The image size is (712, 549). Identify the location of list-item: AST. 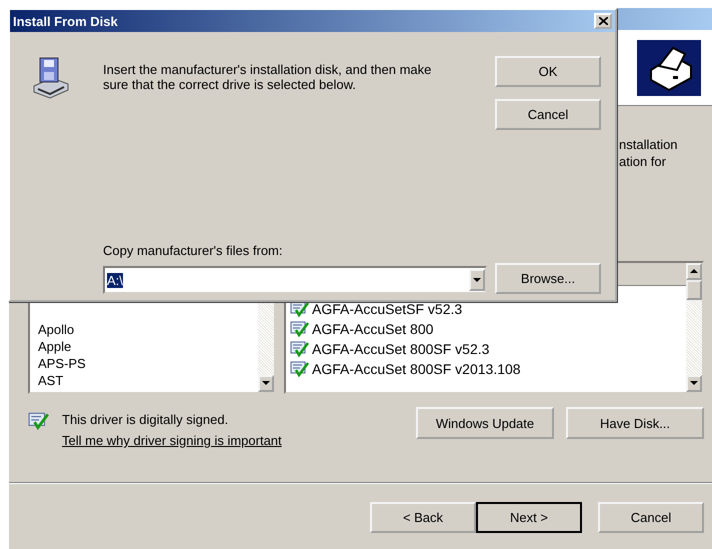
(148, 380).